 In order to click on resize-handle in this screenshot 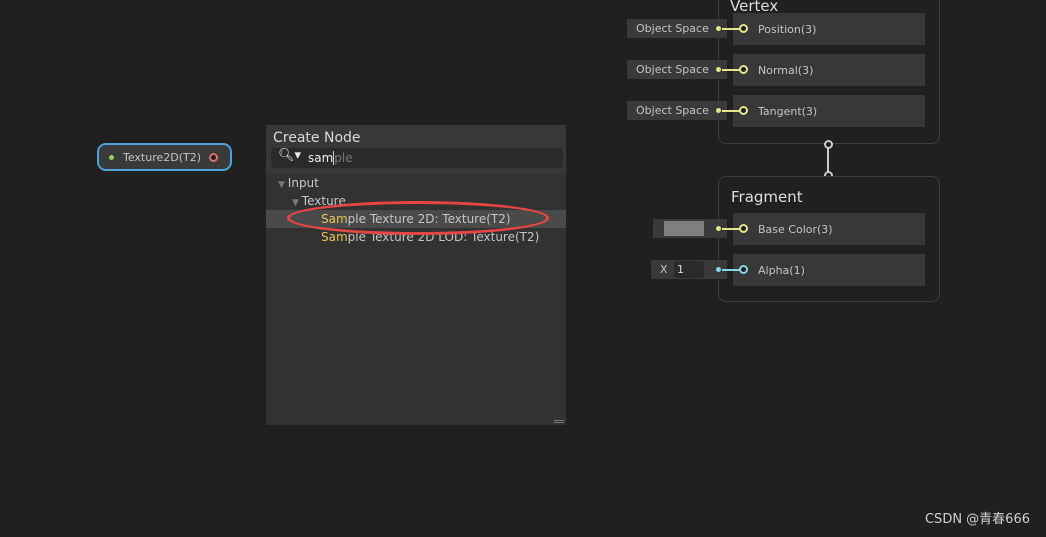, I will do `click(559, 421)`.